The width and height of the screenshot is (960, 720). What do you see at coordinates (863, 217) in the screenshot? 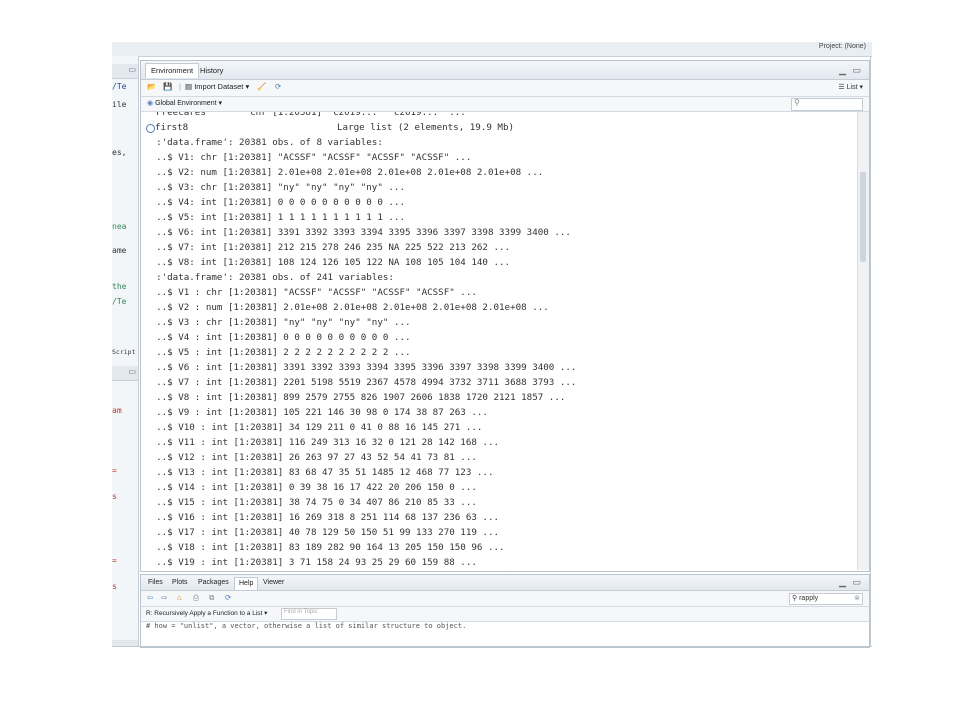
I see `scroll-thumb` at bounding box center [863, 217].